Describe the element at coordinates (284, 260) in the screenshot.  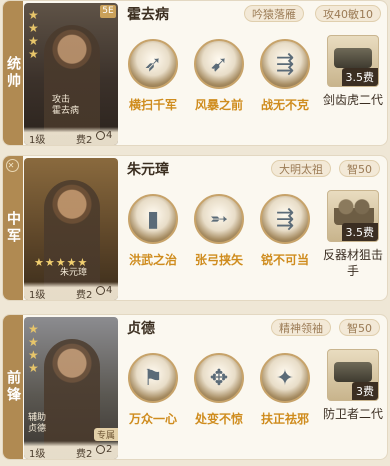
I see `skill-name: 锐不可当` at that location.